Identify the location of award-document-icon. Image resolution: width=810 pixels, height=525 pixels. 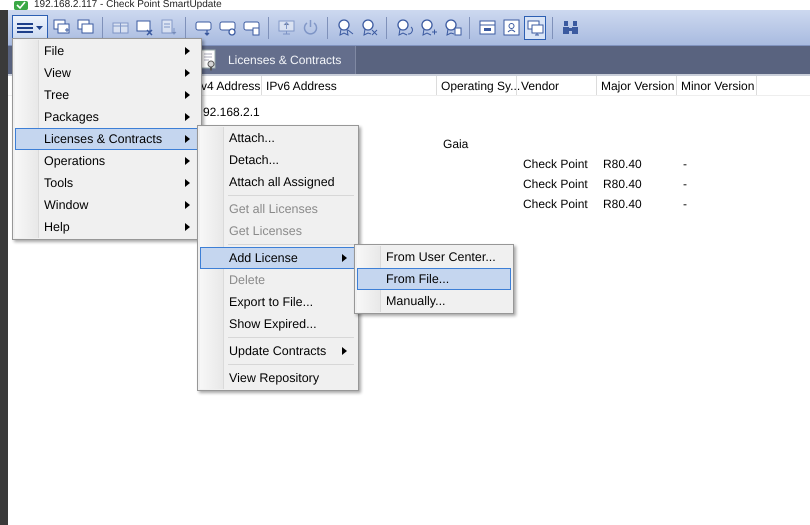
(452, 27).